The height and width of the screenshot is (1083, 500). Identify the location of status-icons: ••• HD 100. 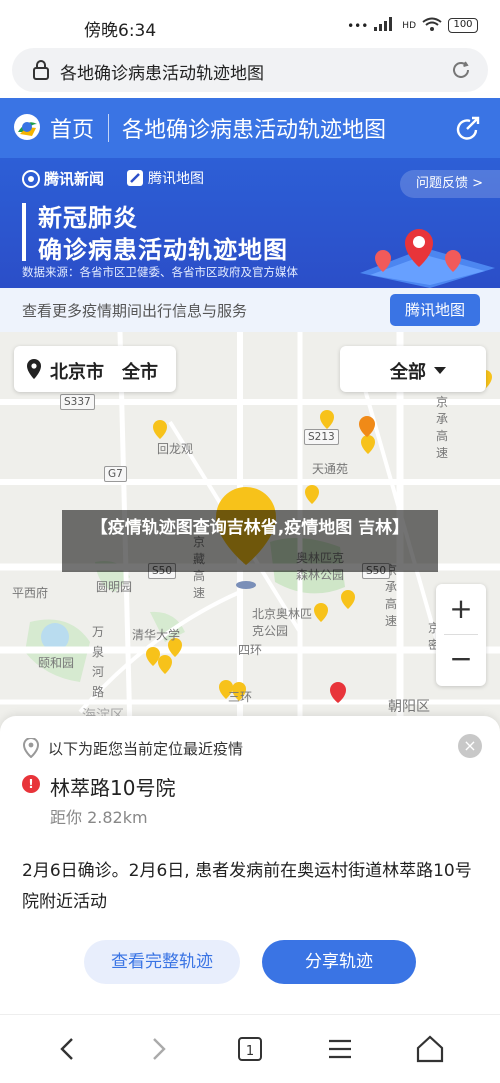
(412, 25).